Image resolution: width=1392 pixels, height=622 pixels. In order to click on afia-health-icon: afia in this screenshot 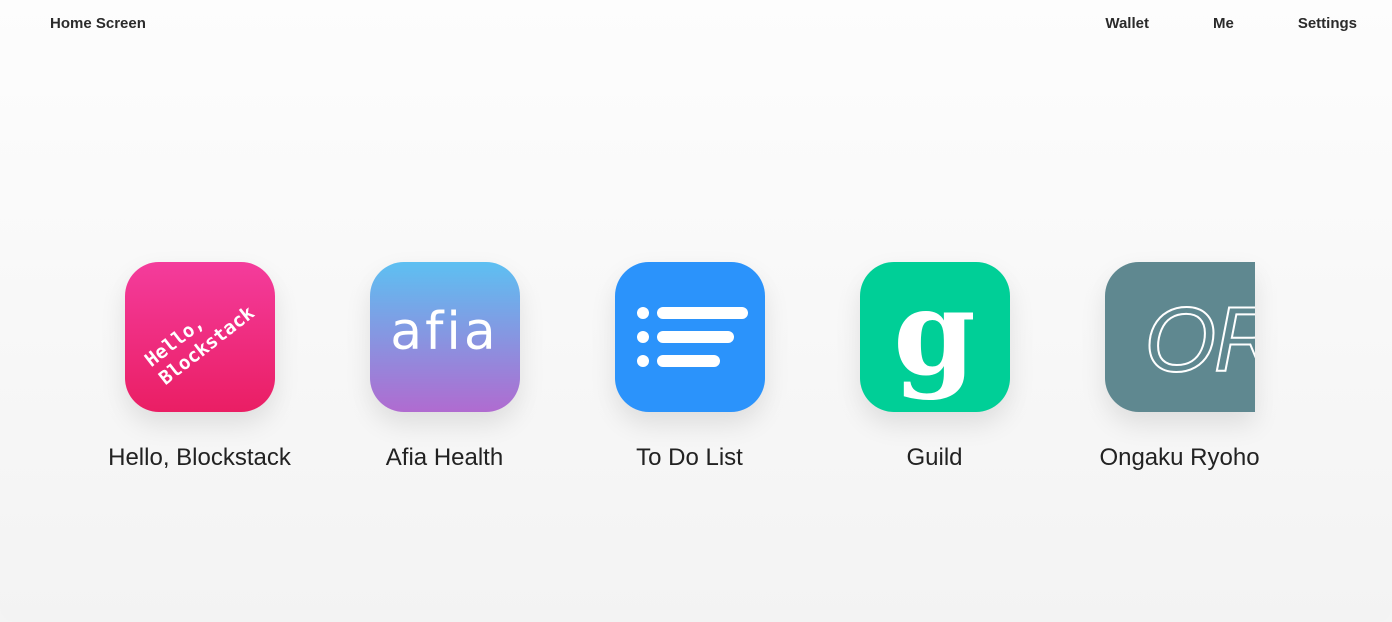, I will do `click(444, 337)`.